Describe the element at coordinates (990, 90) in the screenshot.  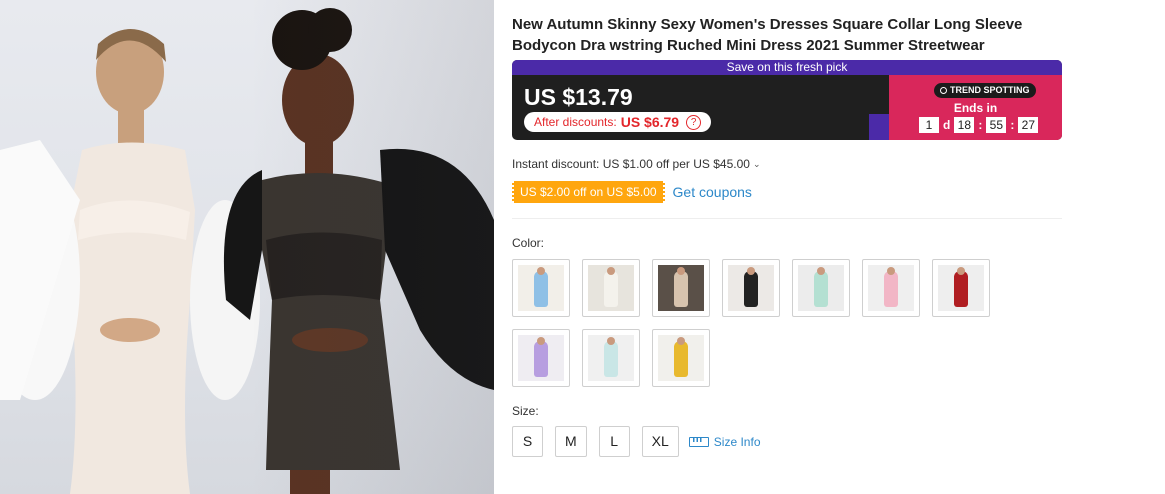
I see `trend-badge-text: TREND SPOTTING` at that location.